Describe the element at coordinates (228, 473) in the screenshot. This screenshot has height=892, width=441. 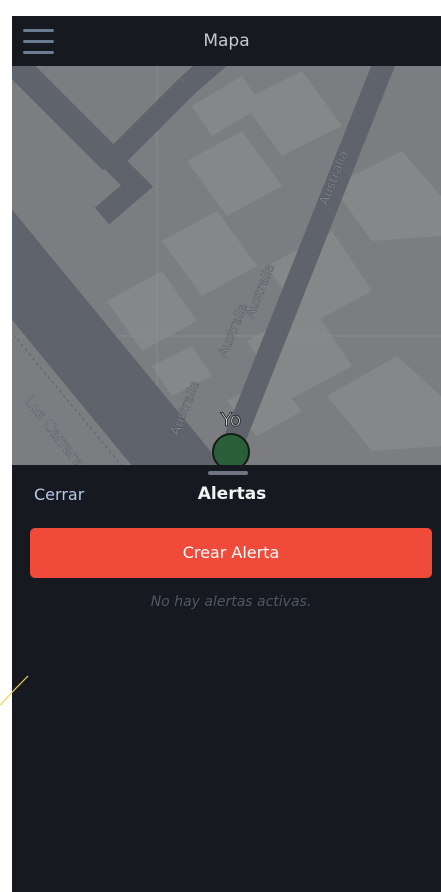
I see `drag-handle` at that location.